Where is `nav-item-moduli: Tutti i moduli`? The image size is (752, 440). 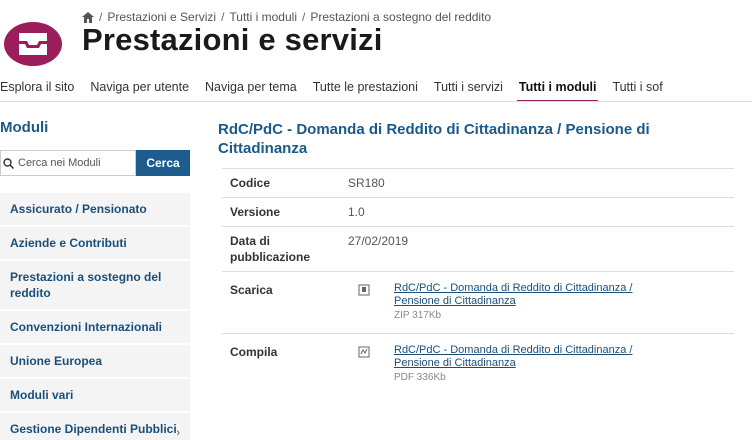 nav-item-moduli: Tutti i moduli is located at coordinates (558, 86).